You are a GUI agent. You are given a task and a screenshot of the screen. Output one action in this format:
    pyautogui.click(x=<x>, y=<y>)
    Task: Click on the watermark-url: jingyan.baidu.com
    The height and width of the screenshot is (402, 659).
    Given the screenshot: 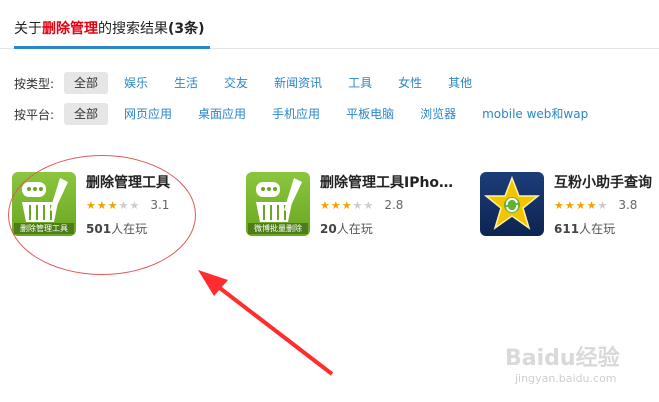 What is the action you would take?
    pyautogui.click(x=566, y=378)
    